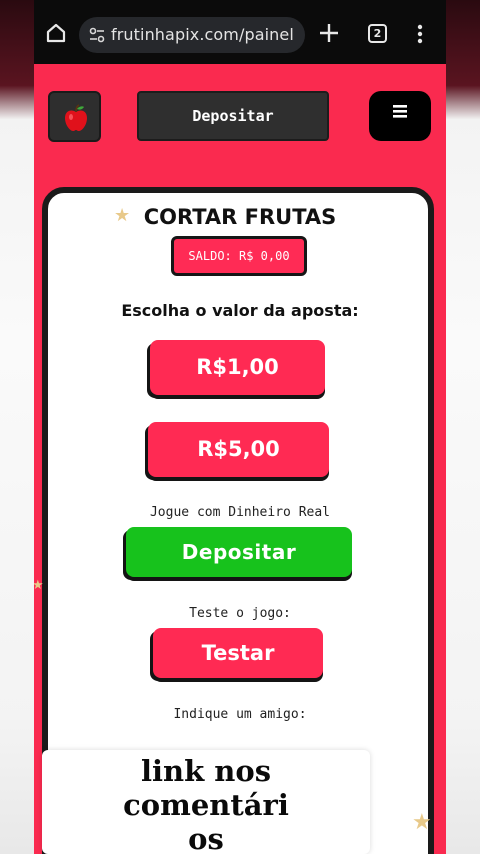 This screenshot has height=854, width=480. What do you see at coordinates (329, 33) in the screenshot?
I see `new-tab-plus-icon` at bounding box center [329, 33].